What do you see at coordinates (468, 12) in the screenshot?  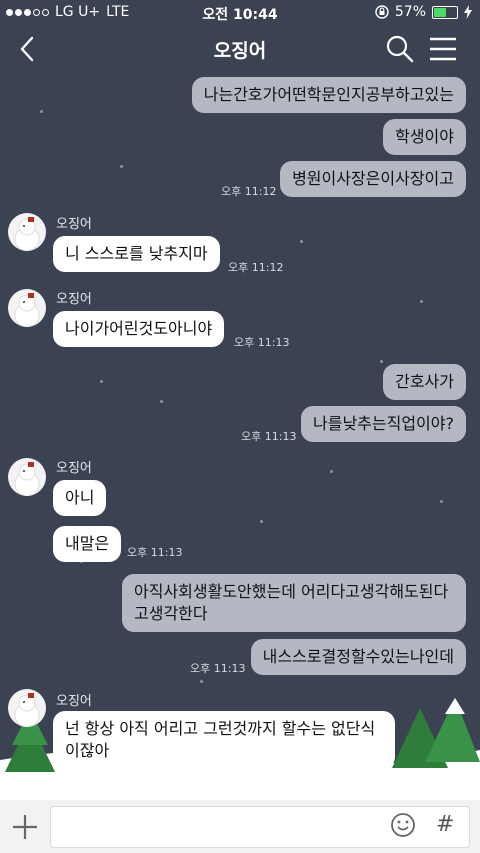 I see `charging-icon` at bounding box center [468, 12].